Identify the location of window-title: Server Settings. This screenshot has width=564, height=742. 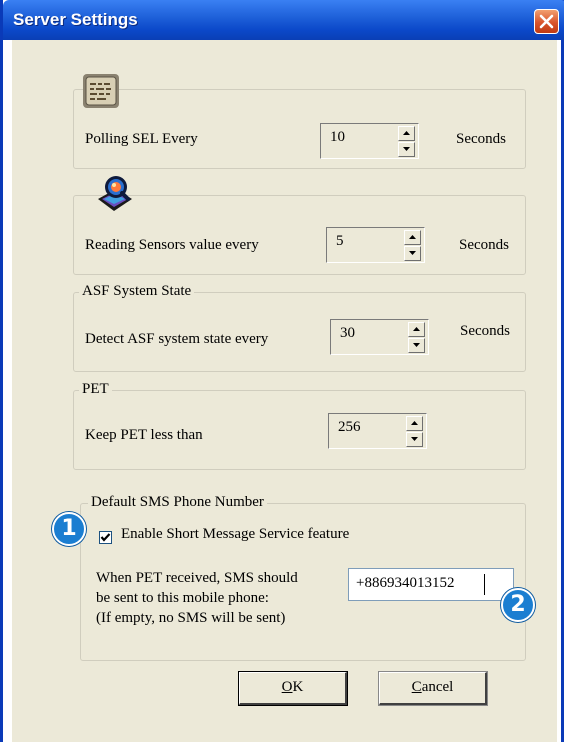
(75, 19).